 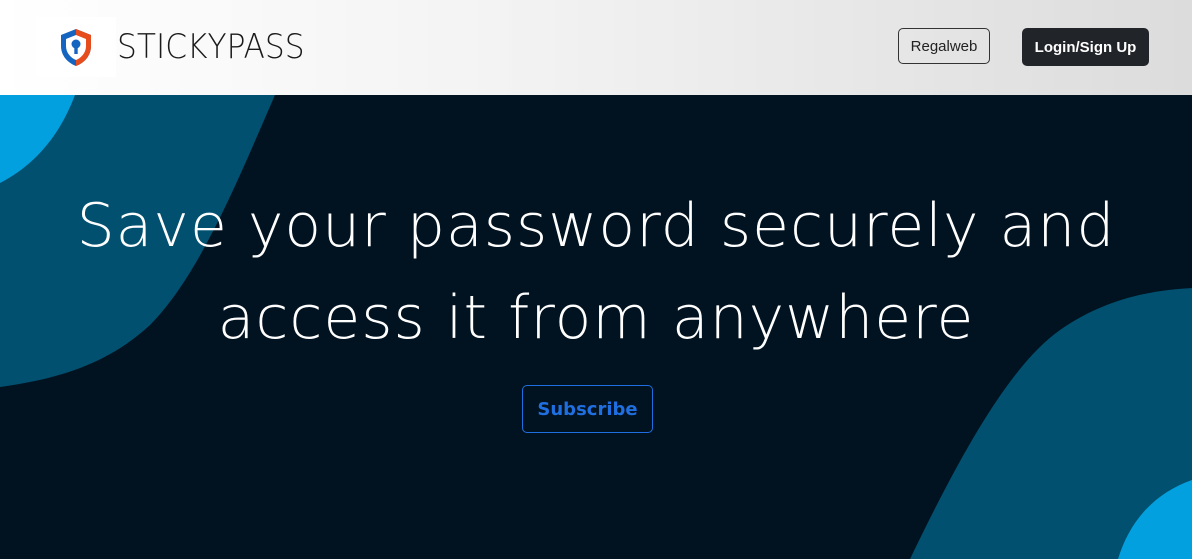 I want to click on logo, so click(x=76, y=47).